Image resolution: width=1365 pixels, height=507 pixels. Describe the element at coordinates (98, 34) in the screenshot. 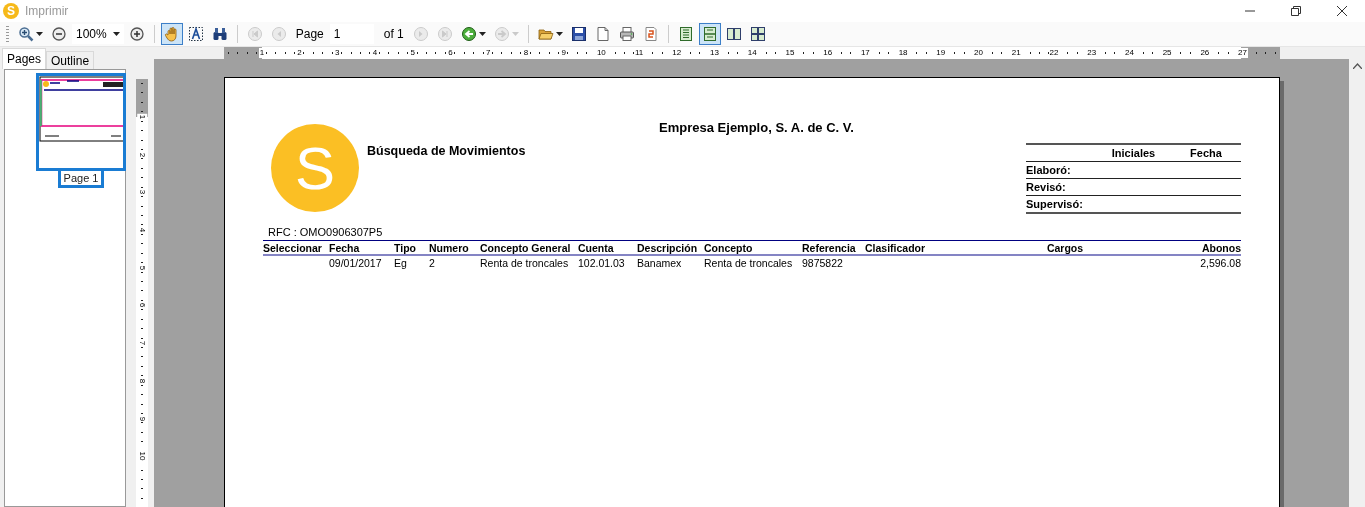

I see `zoom-combo: 100%` at that location.